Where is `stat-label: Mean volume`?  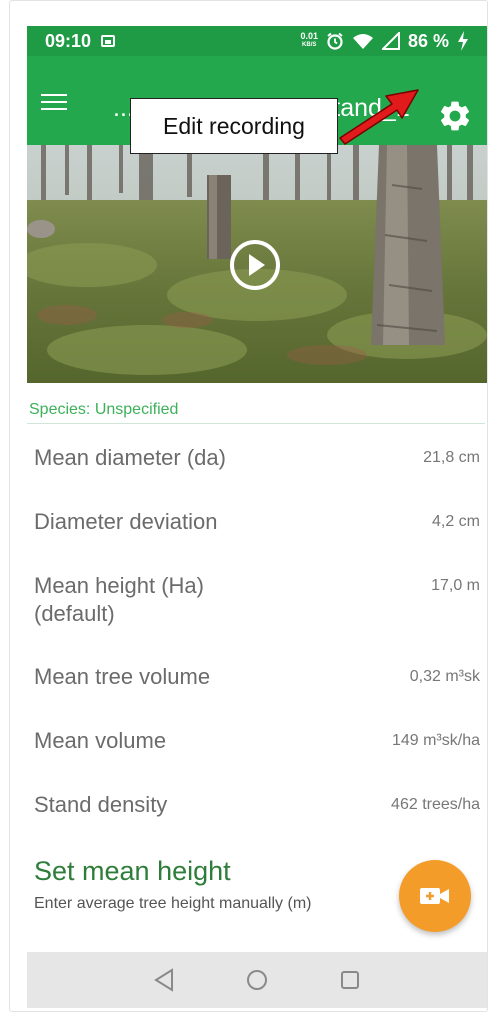 stat-label: Mean volume is located at coordinates (100, 740).